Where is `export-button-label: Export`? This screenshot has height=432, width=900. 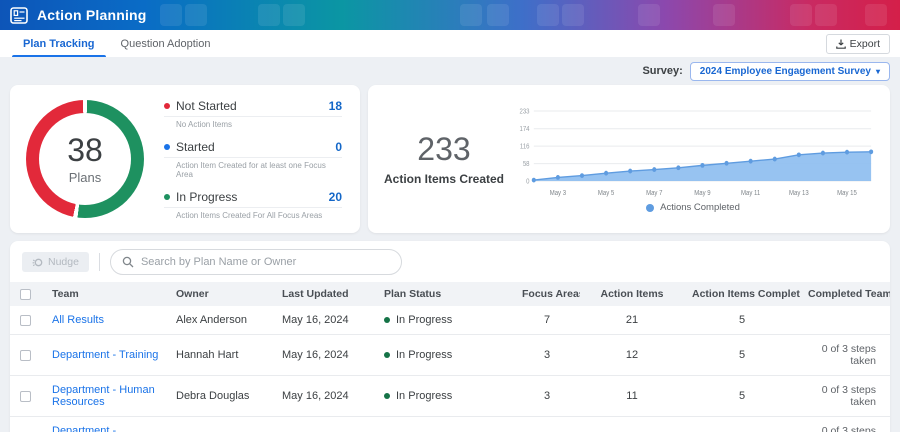
export-button-label: Export is located at coordinates (864, 43).